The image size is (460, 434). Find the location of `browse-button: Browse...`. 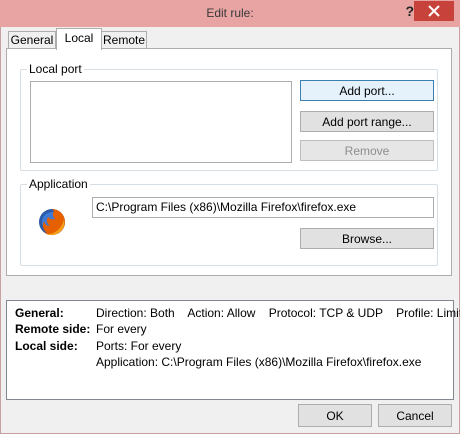

browse-button: Browse... is located at coordinates (367, 238).